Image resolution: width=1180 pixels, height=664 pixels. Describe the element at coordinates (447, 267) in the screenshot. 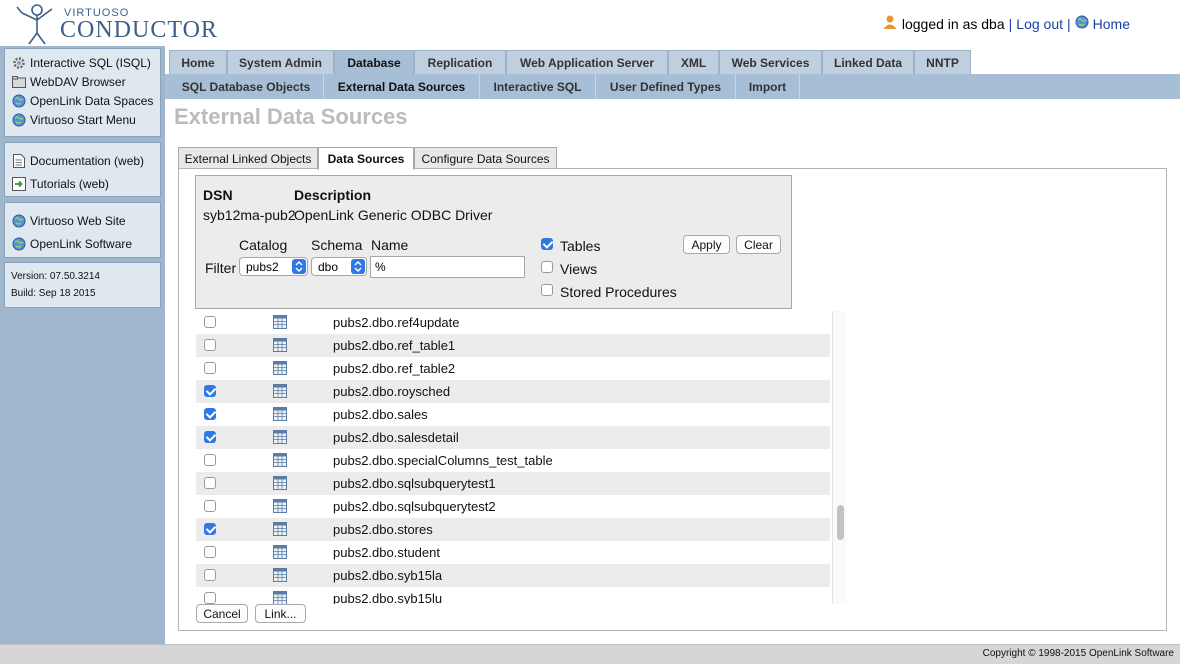

I see `name-filter-input: %` at that location.